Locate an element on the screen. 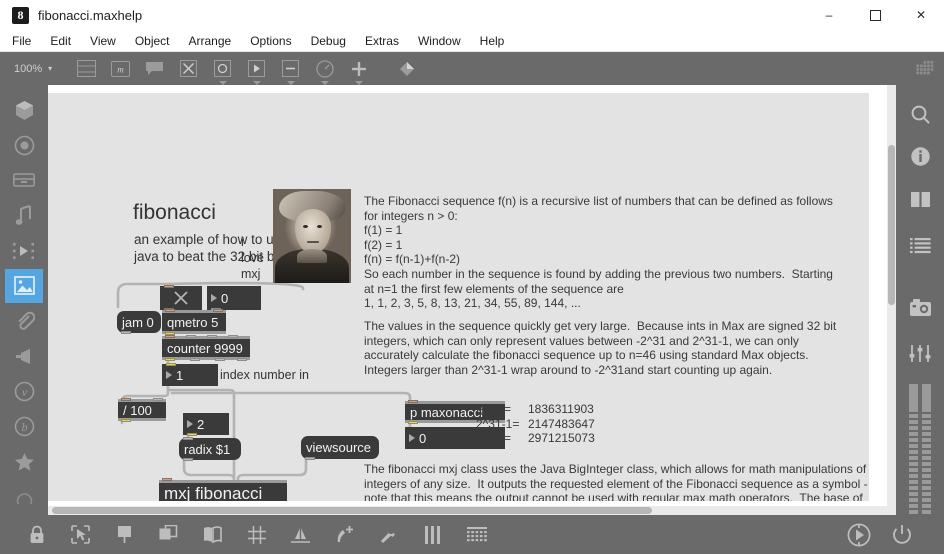 The width and height of the screenshot is (944, 554). sidebar-item-audio is located at coordinates (24, 216).